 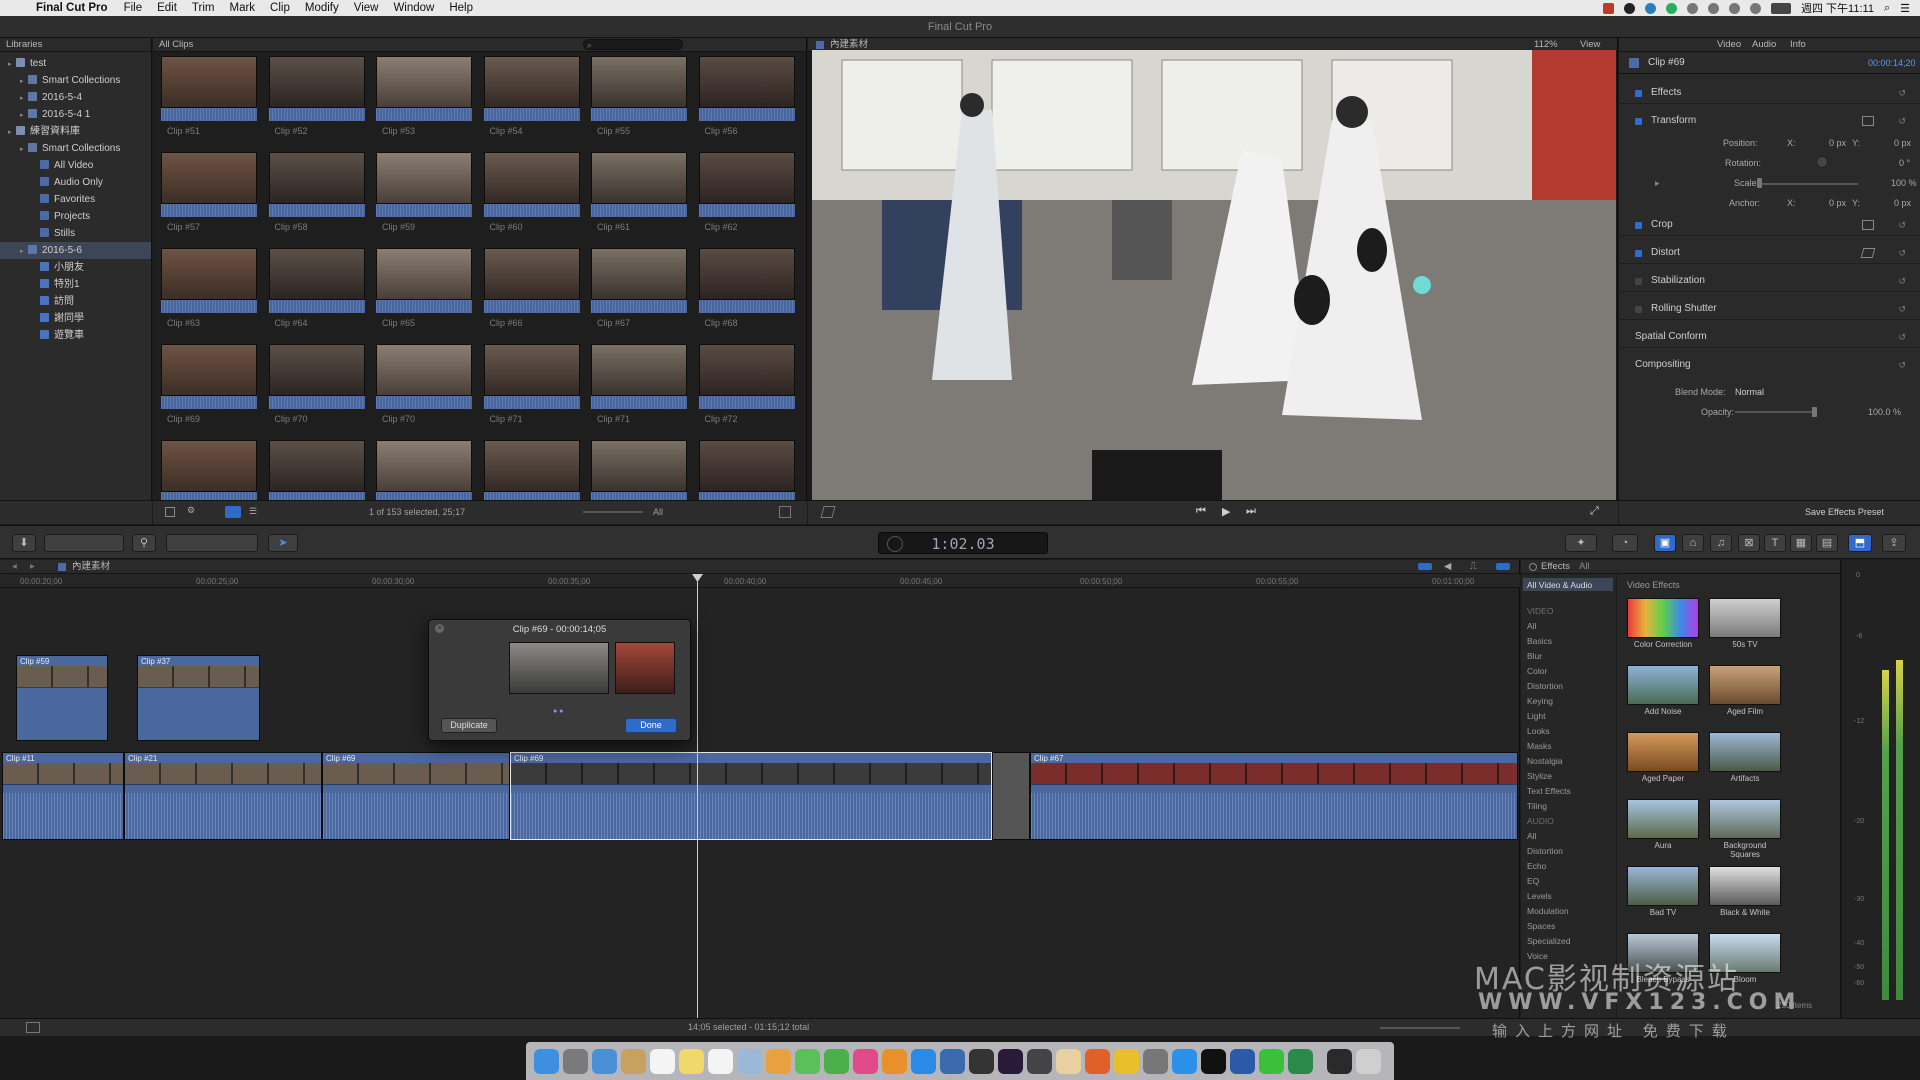 I want to click on library-row: Stills, so click(x=75, y=233).